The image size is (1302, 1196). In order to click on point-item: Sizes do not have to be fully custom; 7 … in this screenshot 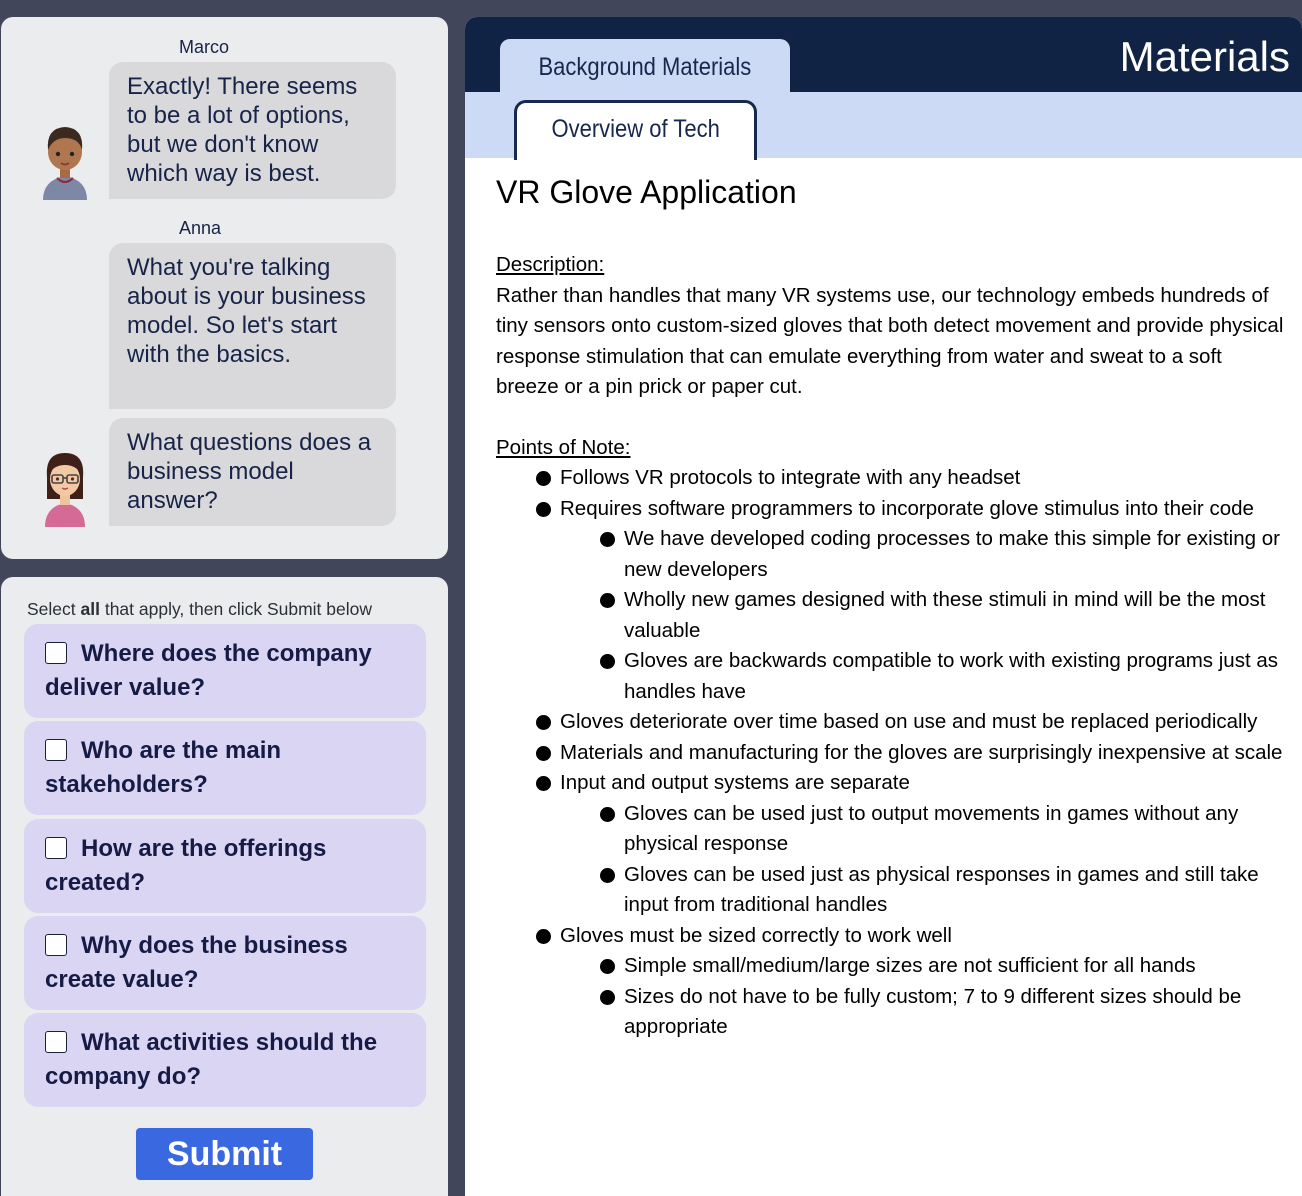, I will do `click(891, 1012)`.